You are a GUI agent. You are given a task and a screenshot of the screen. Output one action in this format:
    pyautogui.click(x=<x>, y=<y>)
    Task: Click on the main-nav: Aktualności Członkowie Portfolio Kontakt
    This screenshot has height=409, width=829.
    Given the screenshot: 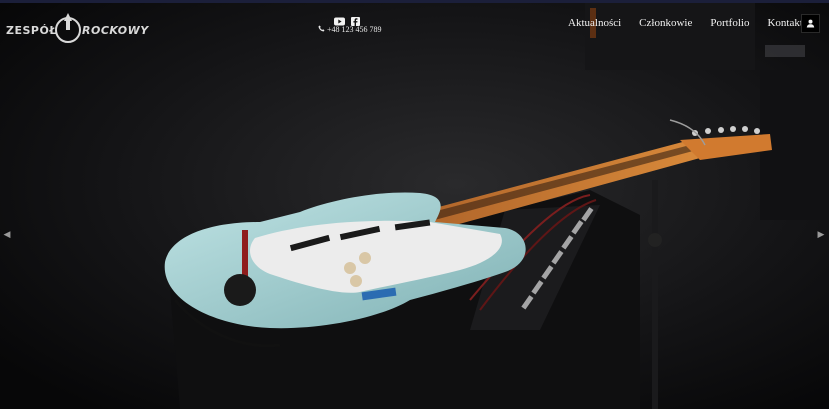 What is the action you would take?
    pyautogui.click(x=686, y=23)
    